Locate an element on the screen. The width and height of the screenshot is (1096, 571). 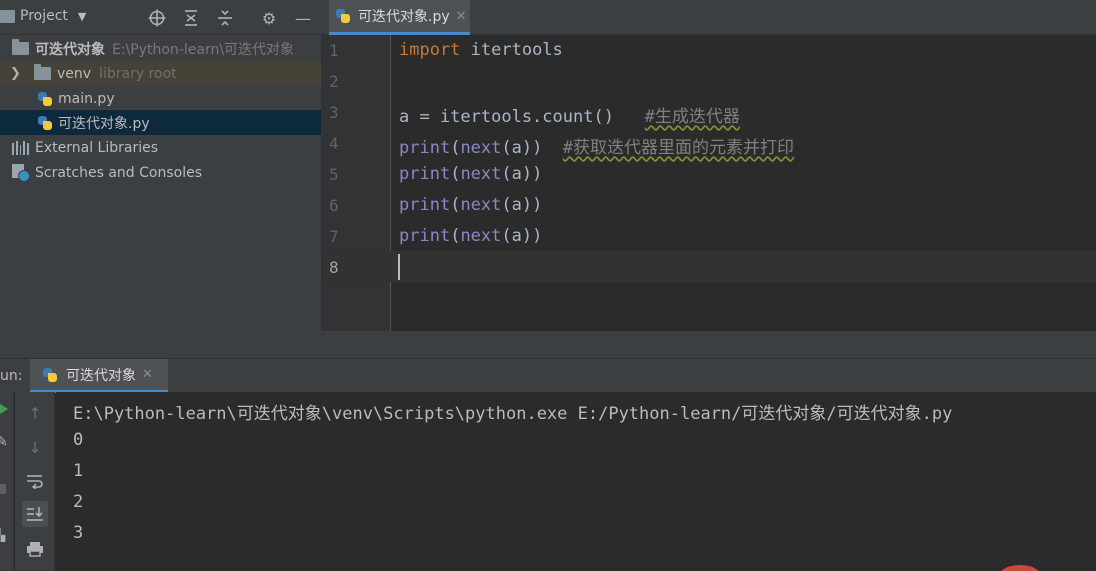
run-tab-iterable: 可迭代对象 ✕ is located at coordinates (99, 376).